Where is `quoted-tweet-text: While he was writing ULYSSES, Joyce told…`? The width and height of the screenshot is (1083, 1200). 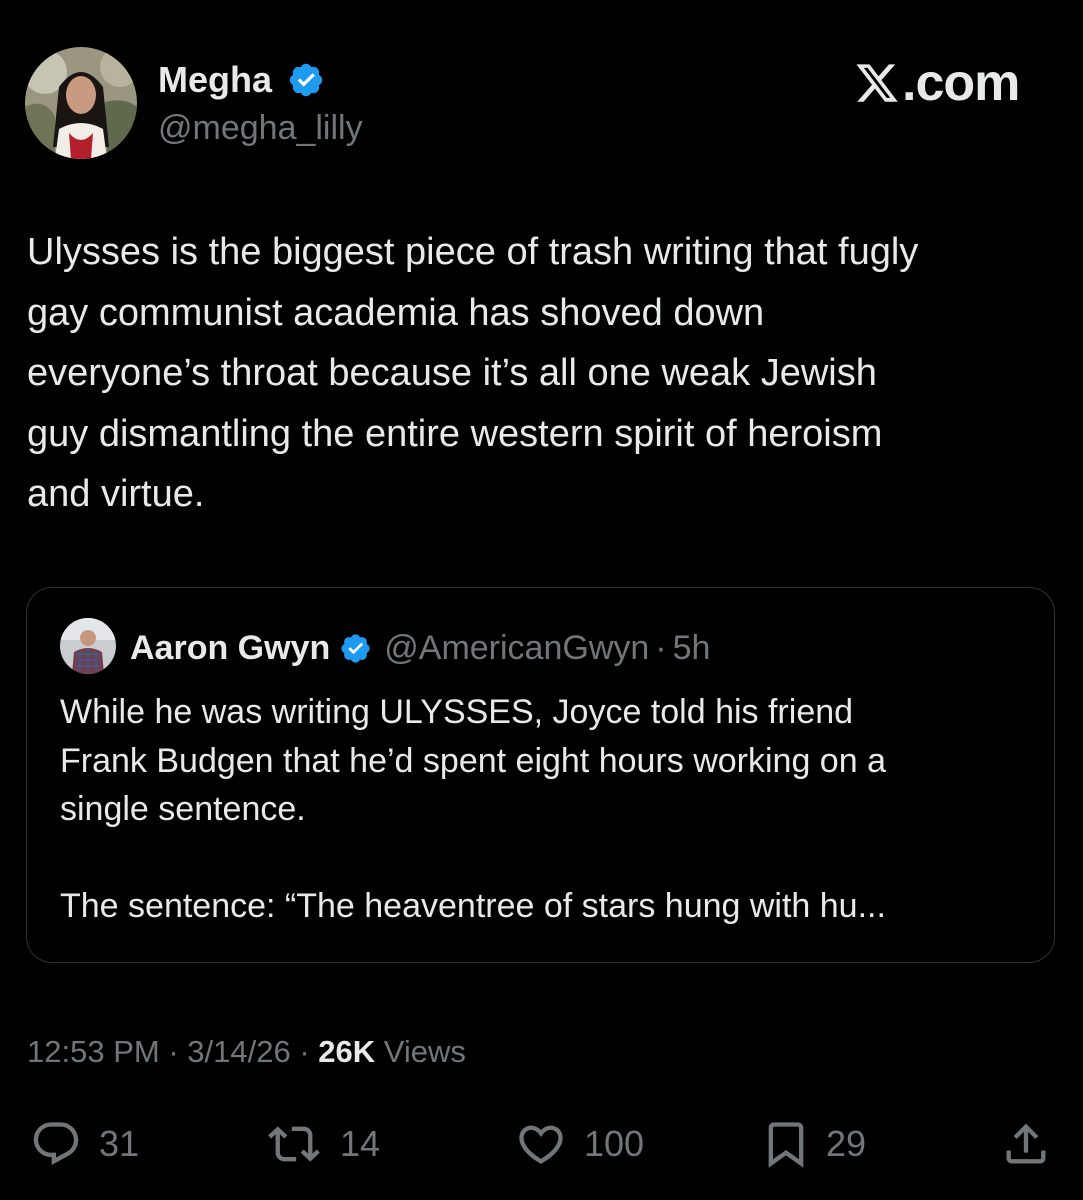
quoted-tweet-text: While he was writing ULYSSES, Joyce told… is located at coordinates (473, 809).